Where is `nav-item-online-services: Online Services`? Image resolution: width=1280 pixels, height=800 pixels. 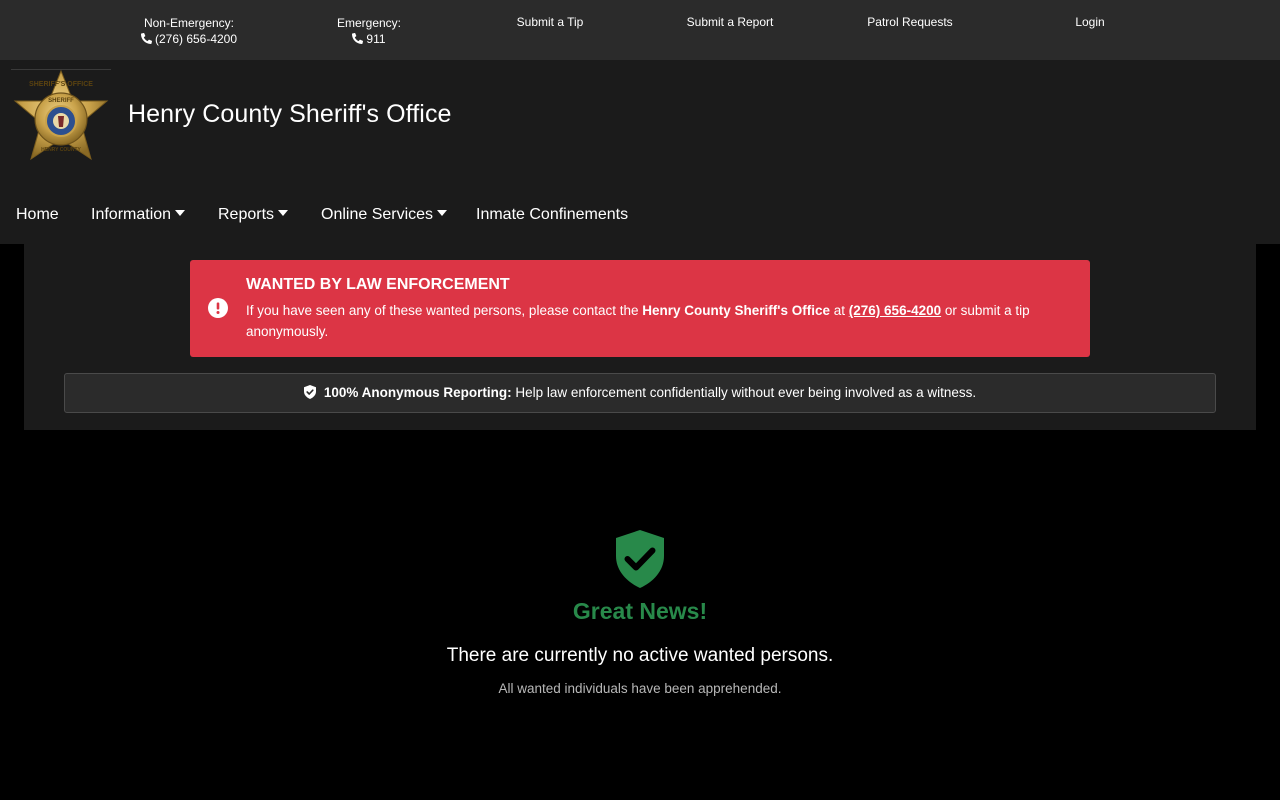
nav-item-online-services: Online Services is located at coordinates (384, 215).